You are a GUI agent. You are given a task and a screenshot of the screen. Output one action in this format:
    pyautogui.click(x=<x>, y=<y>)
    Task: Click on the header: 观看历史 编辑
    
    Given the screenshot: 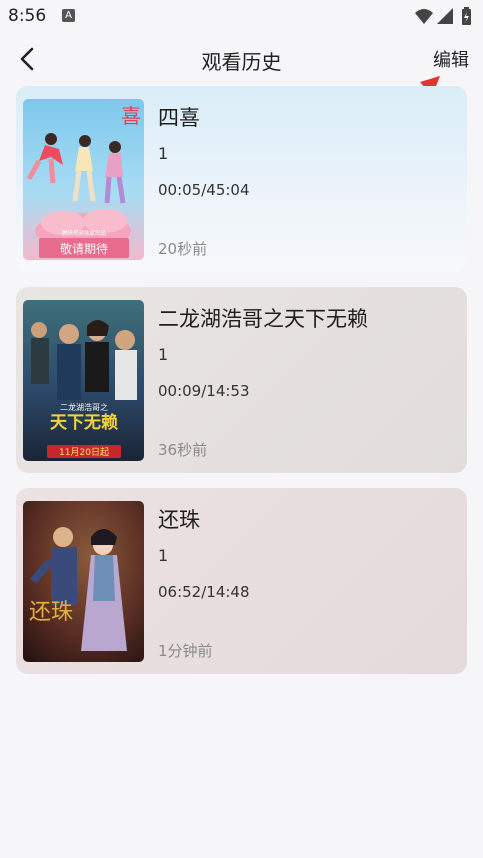 What is the action you would take?
    pyautogui.click(x=241, y=59)
    